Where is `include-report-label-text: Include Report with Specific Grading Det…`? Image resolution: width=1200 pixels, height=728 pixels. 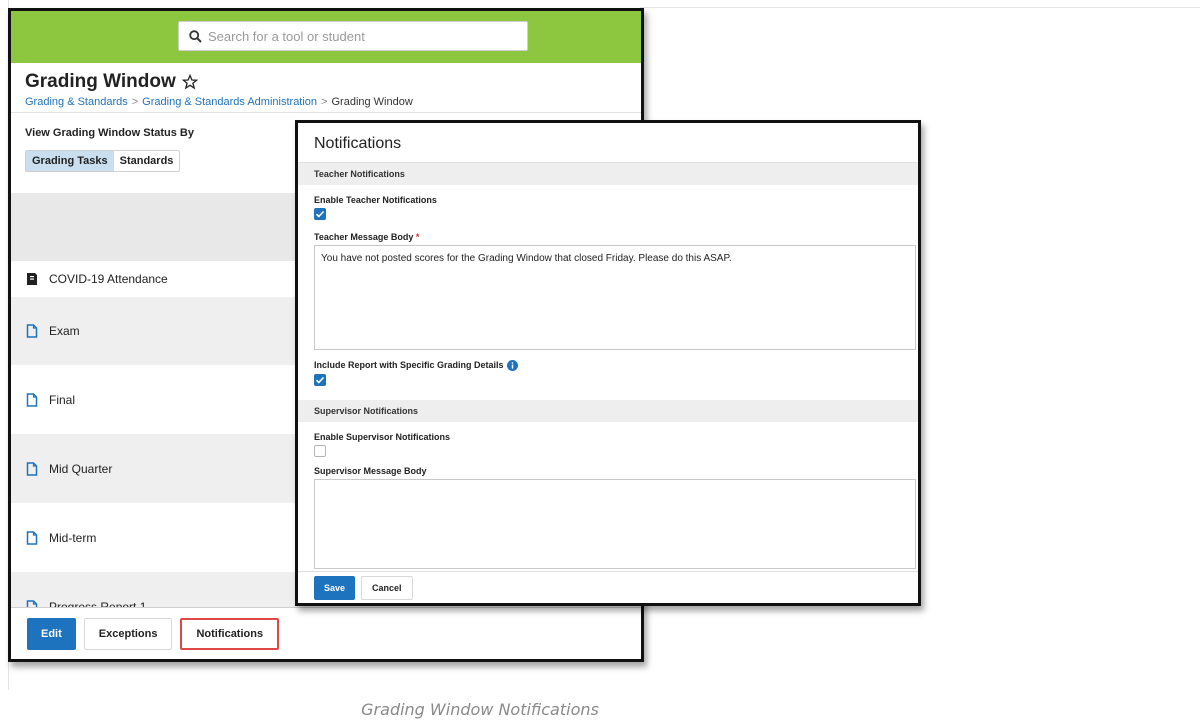 include-report-label-text: Include Report with Specific Grading Det… is located at coordinates (409, 365).